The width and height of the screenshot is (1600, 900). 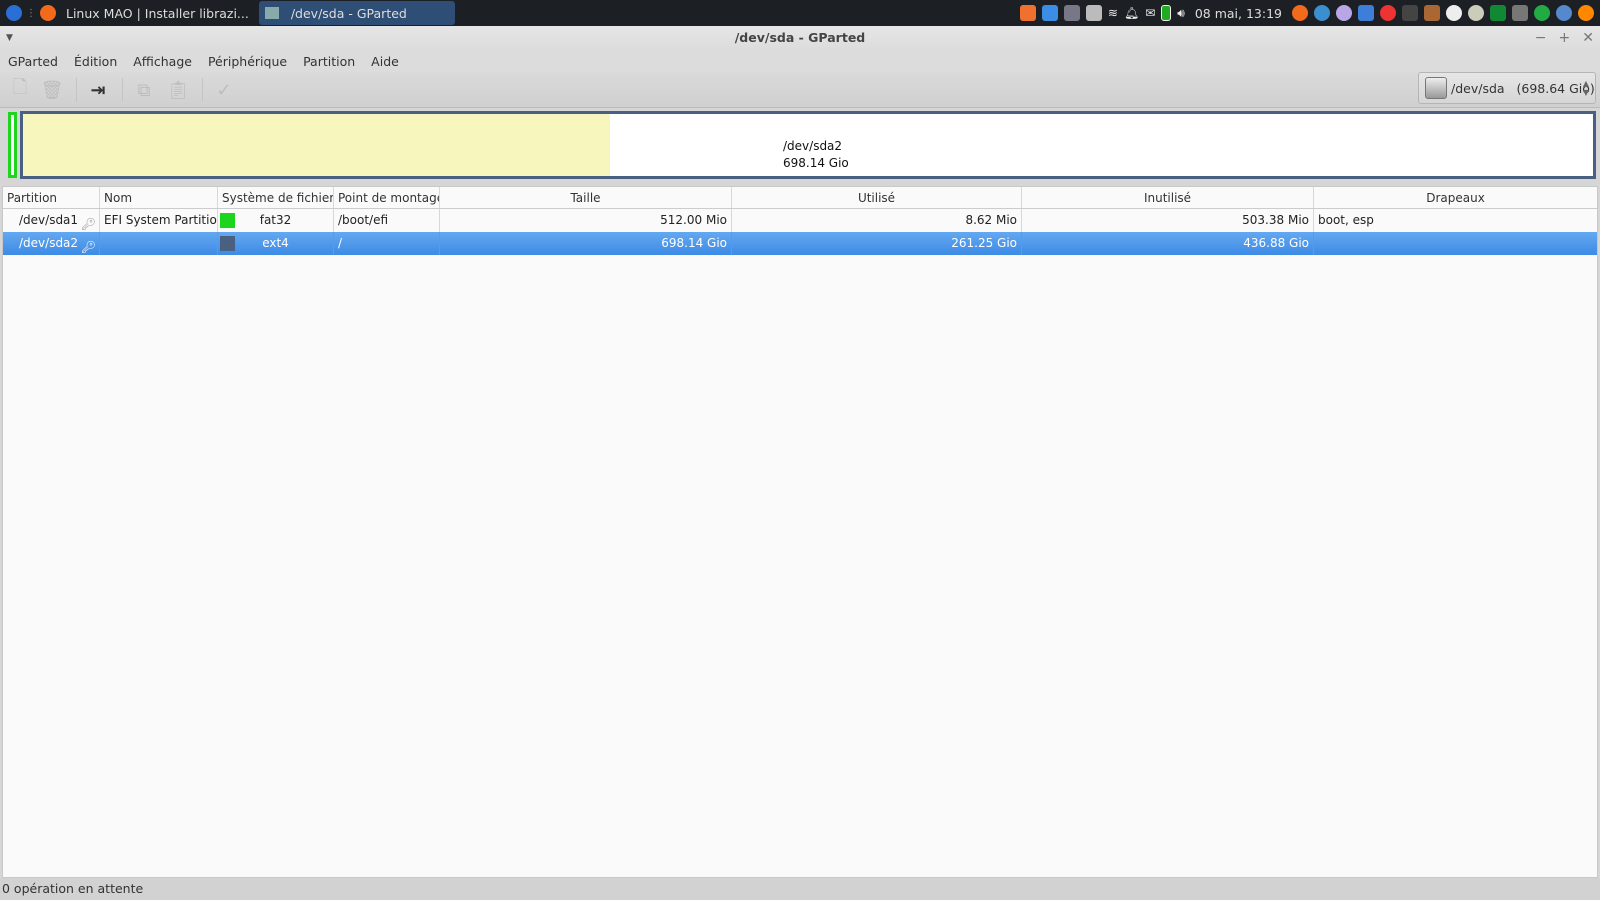 What do you see at coordinates (586, 220) in the screenshot?
I see `size: 512.00 Mio` at bounding box center [586, 220].